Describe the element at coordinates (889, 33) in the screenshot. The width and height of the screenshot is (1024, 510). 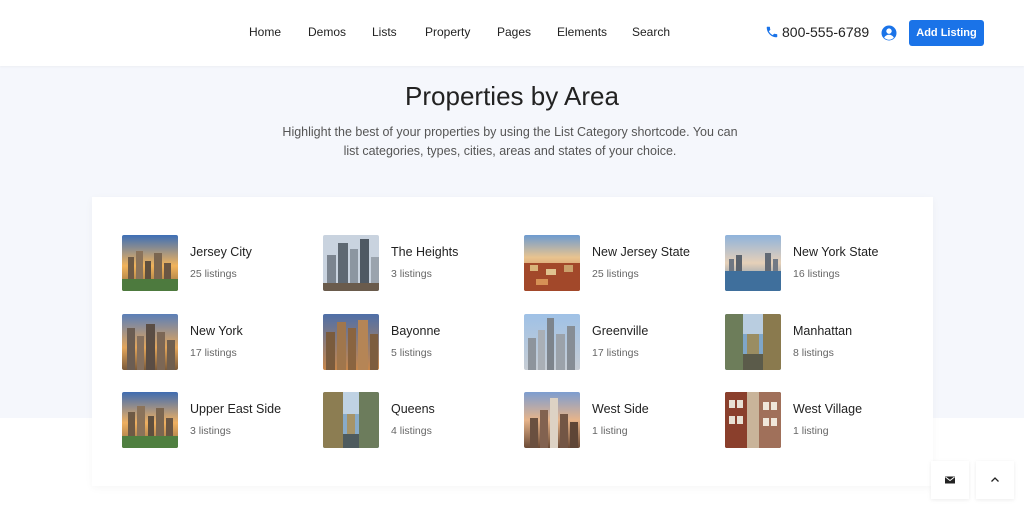
I see `user-icon` at that location.